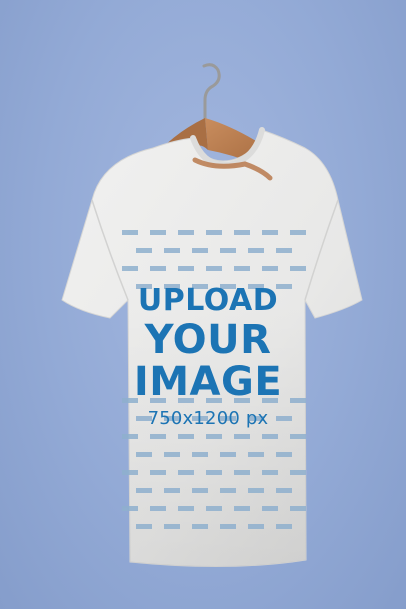 The image size is (406, 609). Describe the element at coordinates (208, 382) in the screenshot. I see `placeholder-line-image: IMAGE` at that location.